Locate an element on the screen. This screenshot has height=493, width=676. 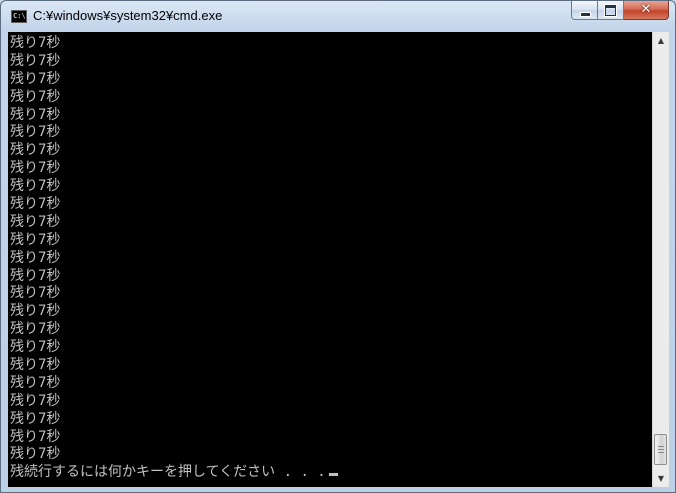
caption-buttons: ✕ is located at coordinates (620, 11).